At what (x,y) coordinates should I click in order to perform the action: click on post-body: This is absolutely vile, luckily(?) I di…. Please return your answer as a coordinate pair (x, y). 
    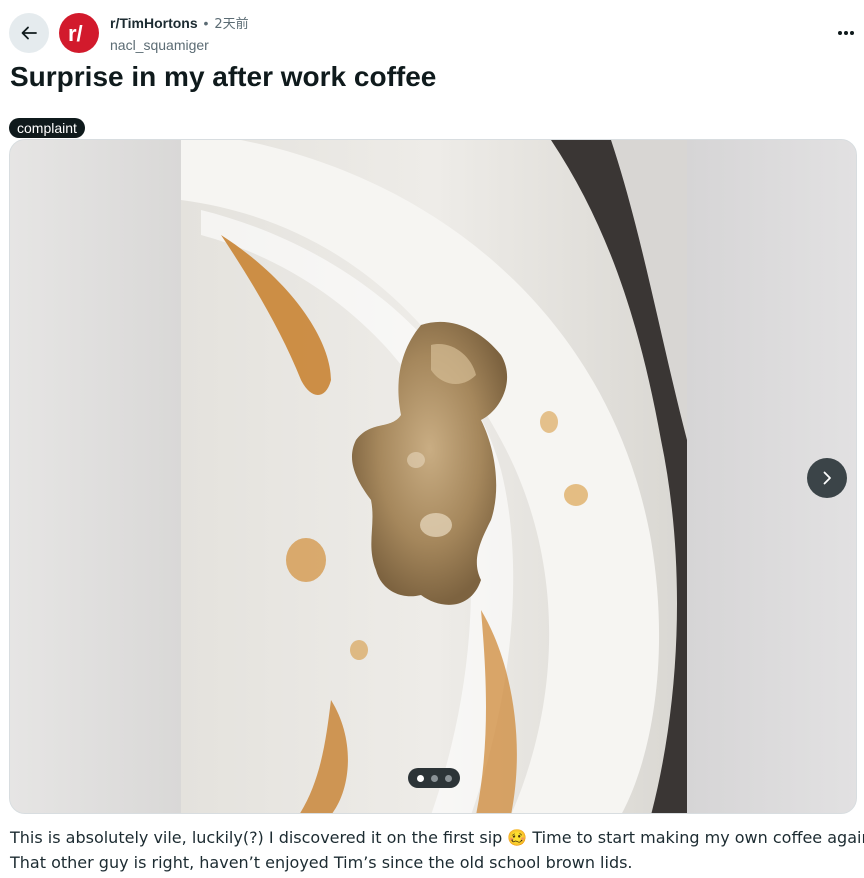
    Looking at the image, I should click on (437, 850).